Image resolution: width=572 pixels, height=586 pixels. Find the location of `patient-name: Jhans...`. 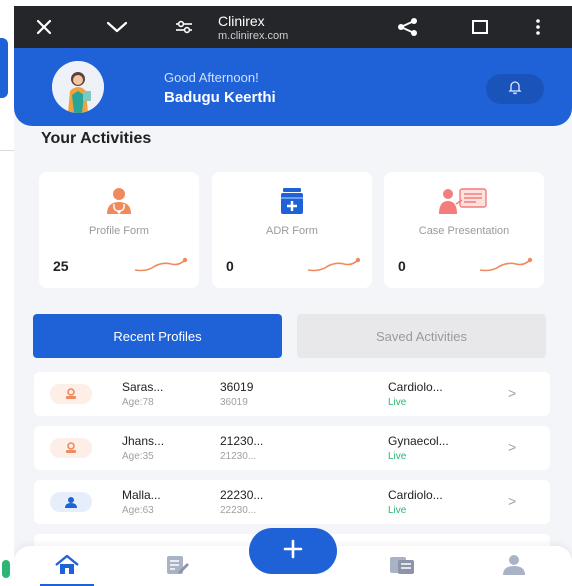

patient-name: Jhans... is located at coordinates (143, 441).